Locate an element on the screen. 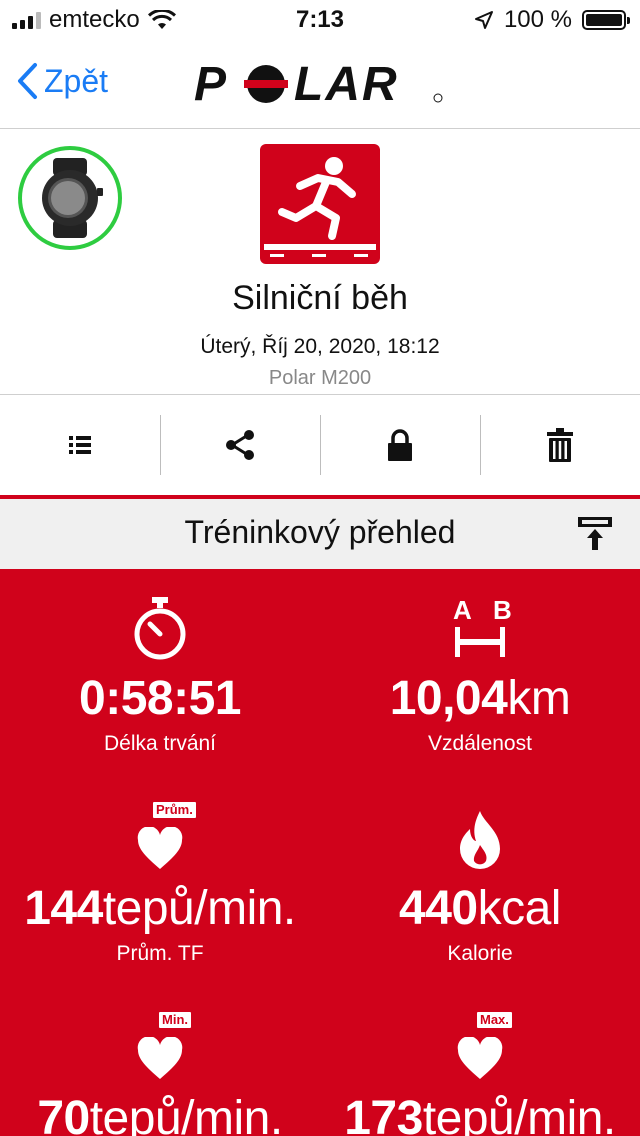 This screenshot has width=640, height=1136. svg-text: LAR is located at coordinates (346, 84).